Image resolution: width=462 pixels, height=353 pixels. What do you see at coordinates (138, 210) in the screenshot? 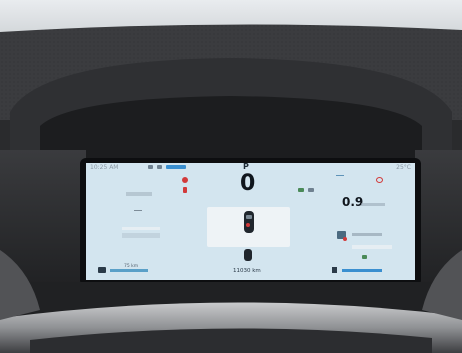
I see `left-info-divider` at bounding box center [138, 210].